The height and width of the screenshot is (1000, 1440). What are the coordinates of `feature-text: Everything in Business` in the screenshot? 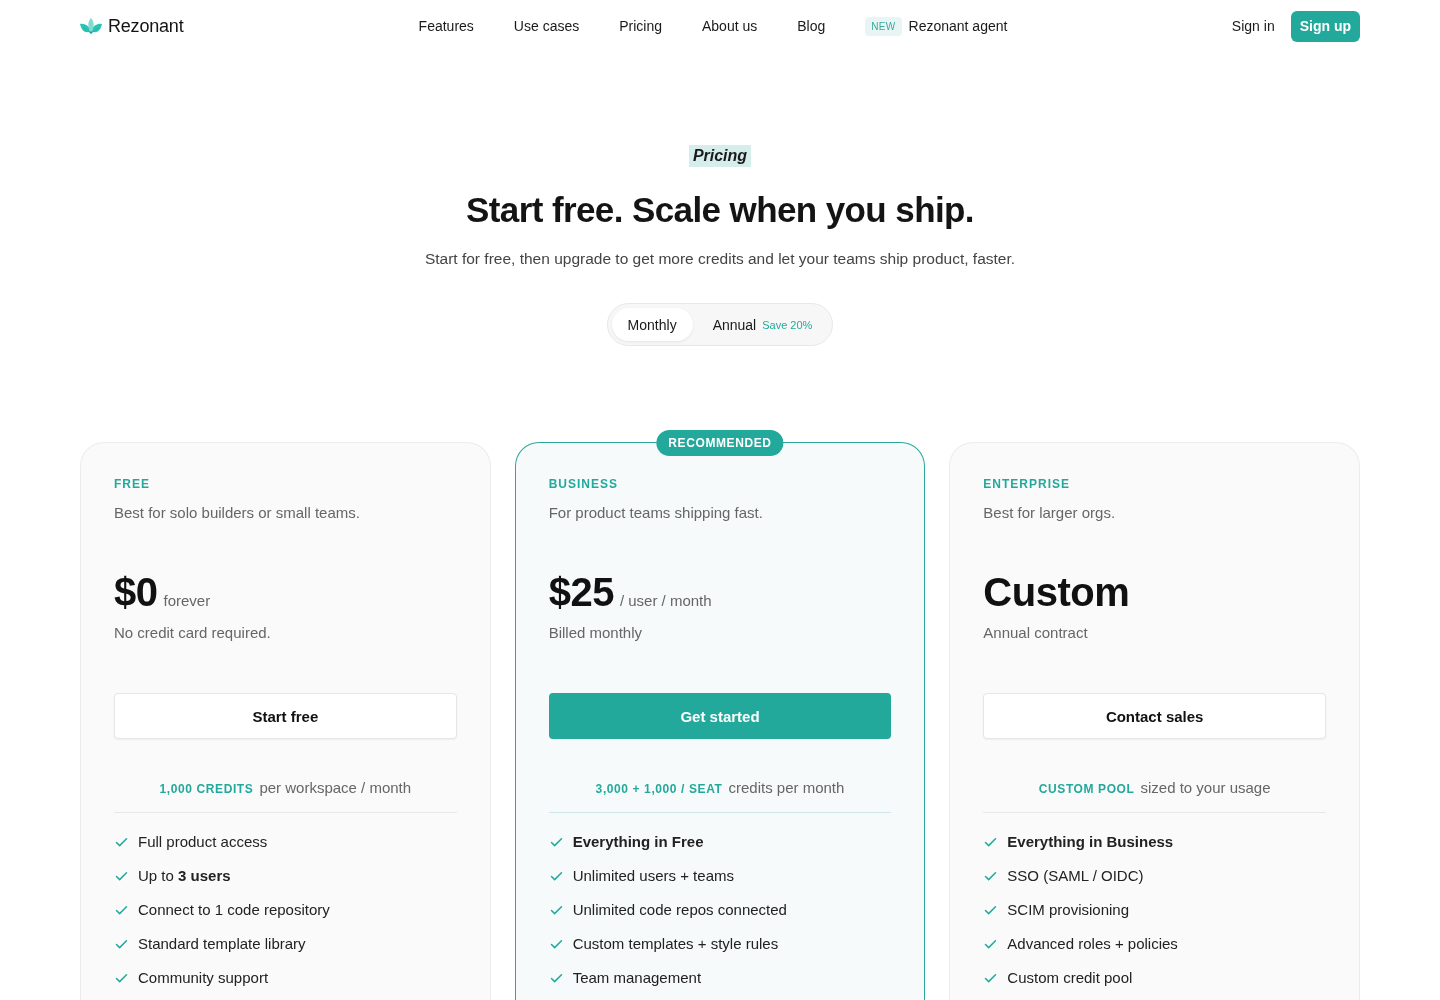 It's located at (1090, 842).